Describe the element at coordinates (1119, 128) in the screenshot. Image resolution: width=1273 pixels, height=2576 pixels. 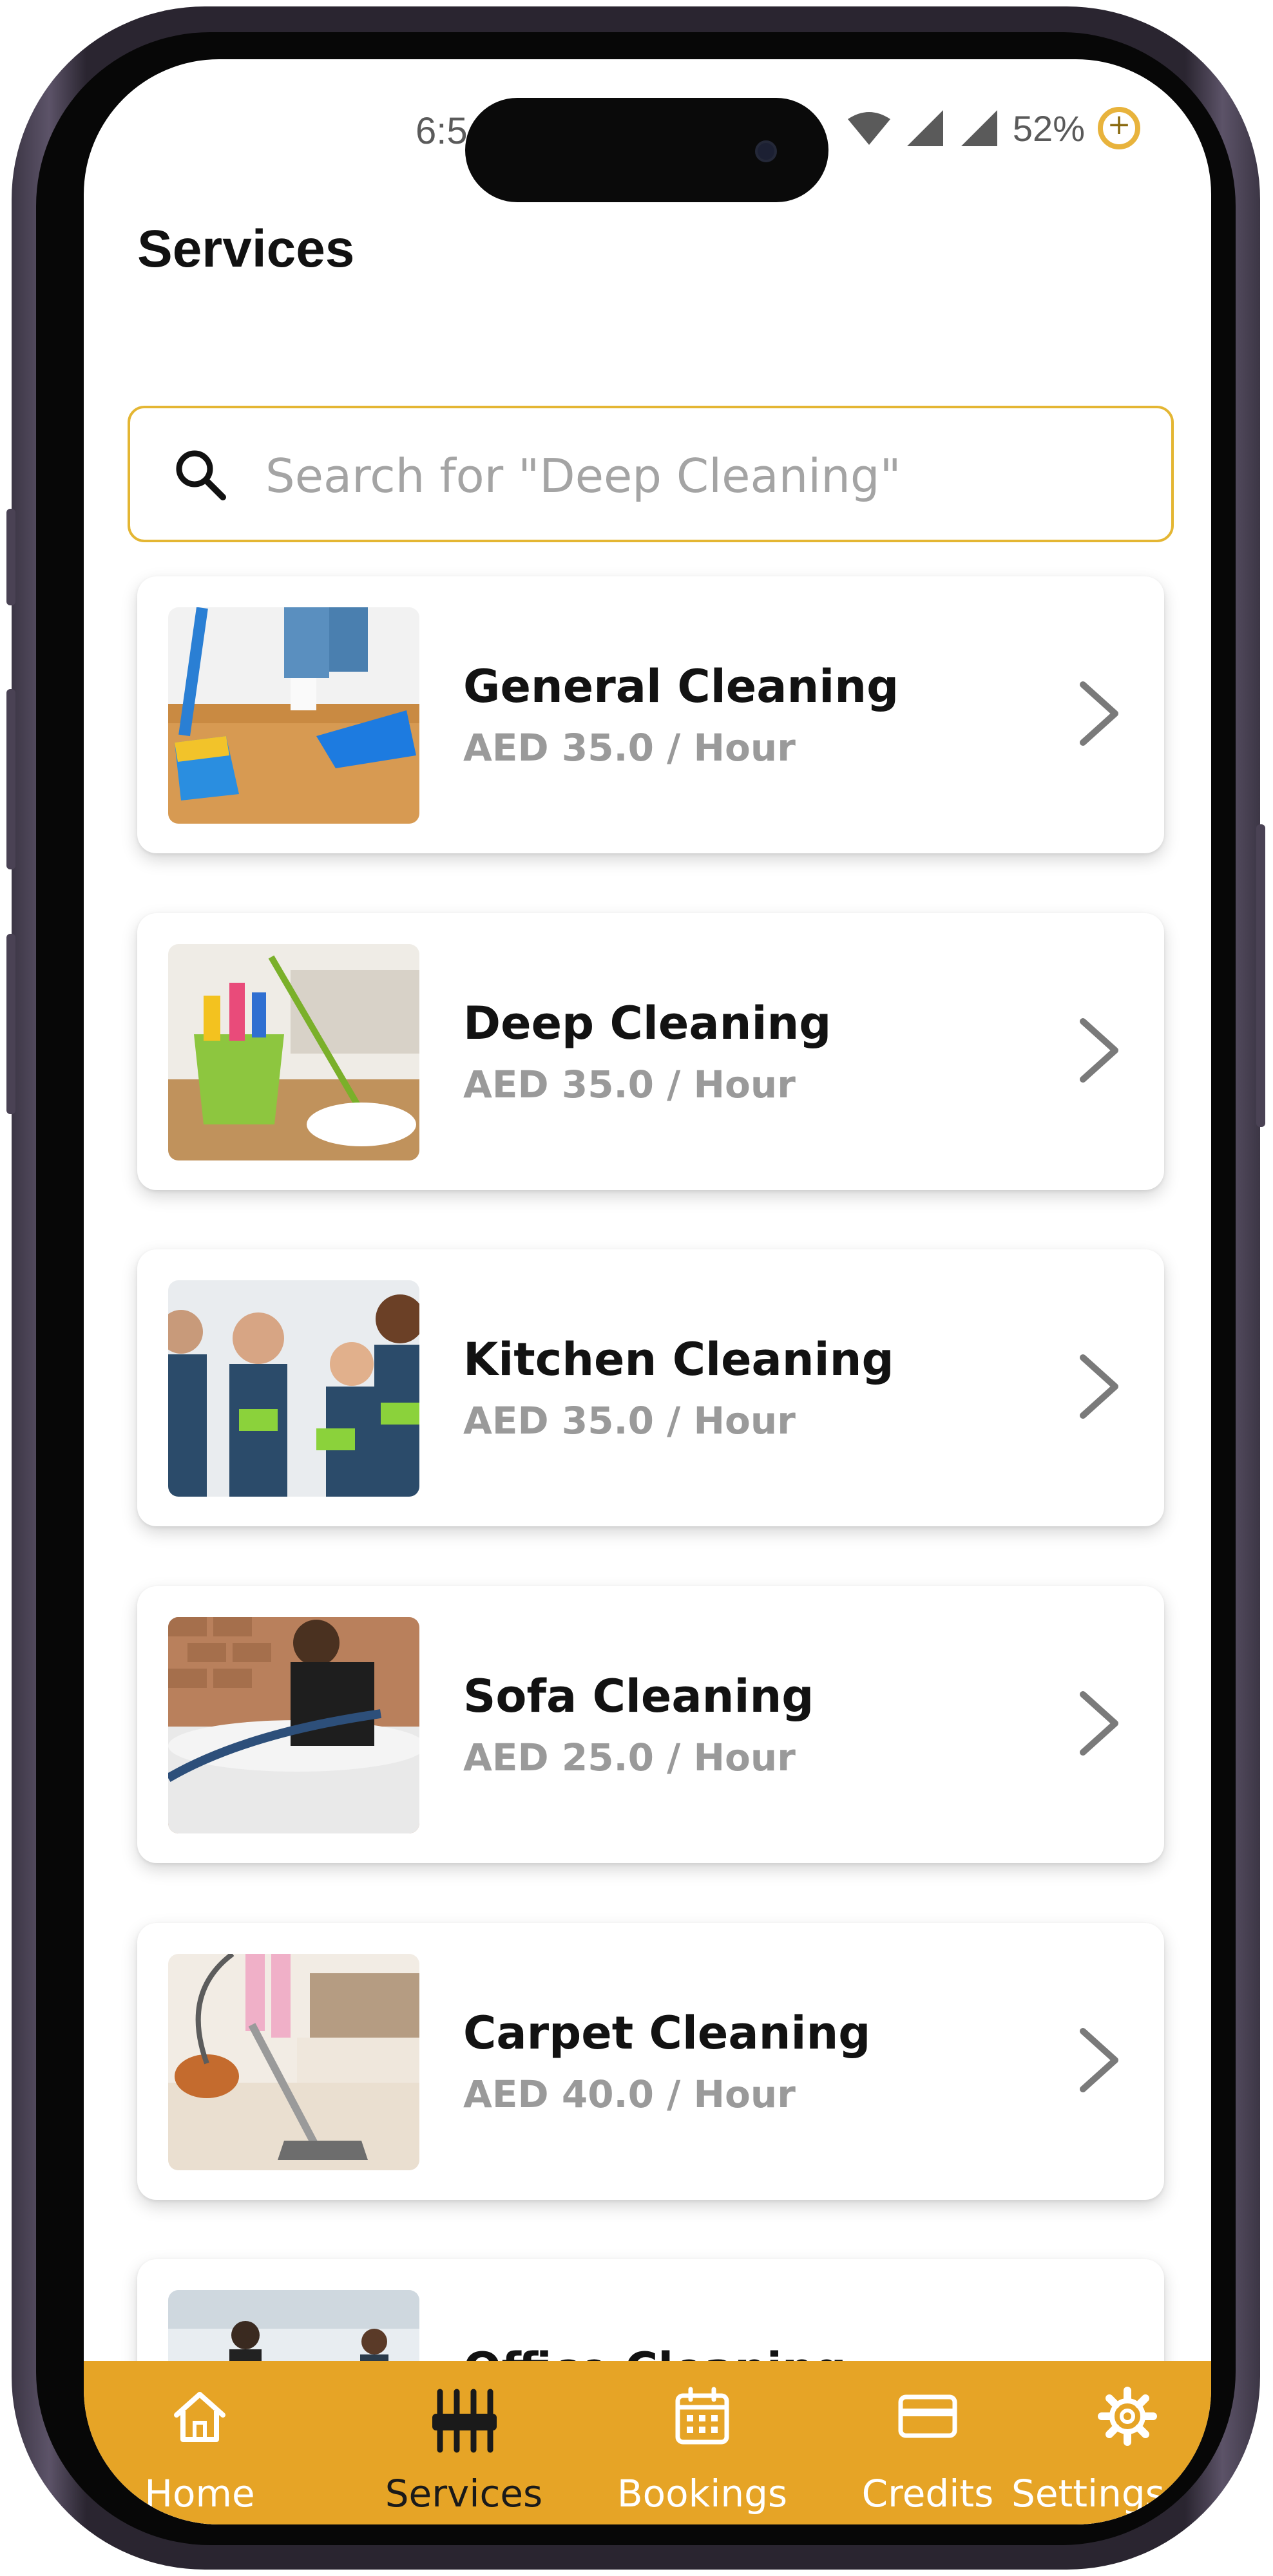
I see `battery-saver-icon` at that location.